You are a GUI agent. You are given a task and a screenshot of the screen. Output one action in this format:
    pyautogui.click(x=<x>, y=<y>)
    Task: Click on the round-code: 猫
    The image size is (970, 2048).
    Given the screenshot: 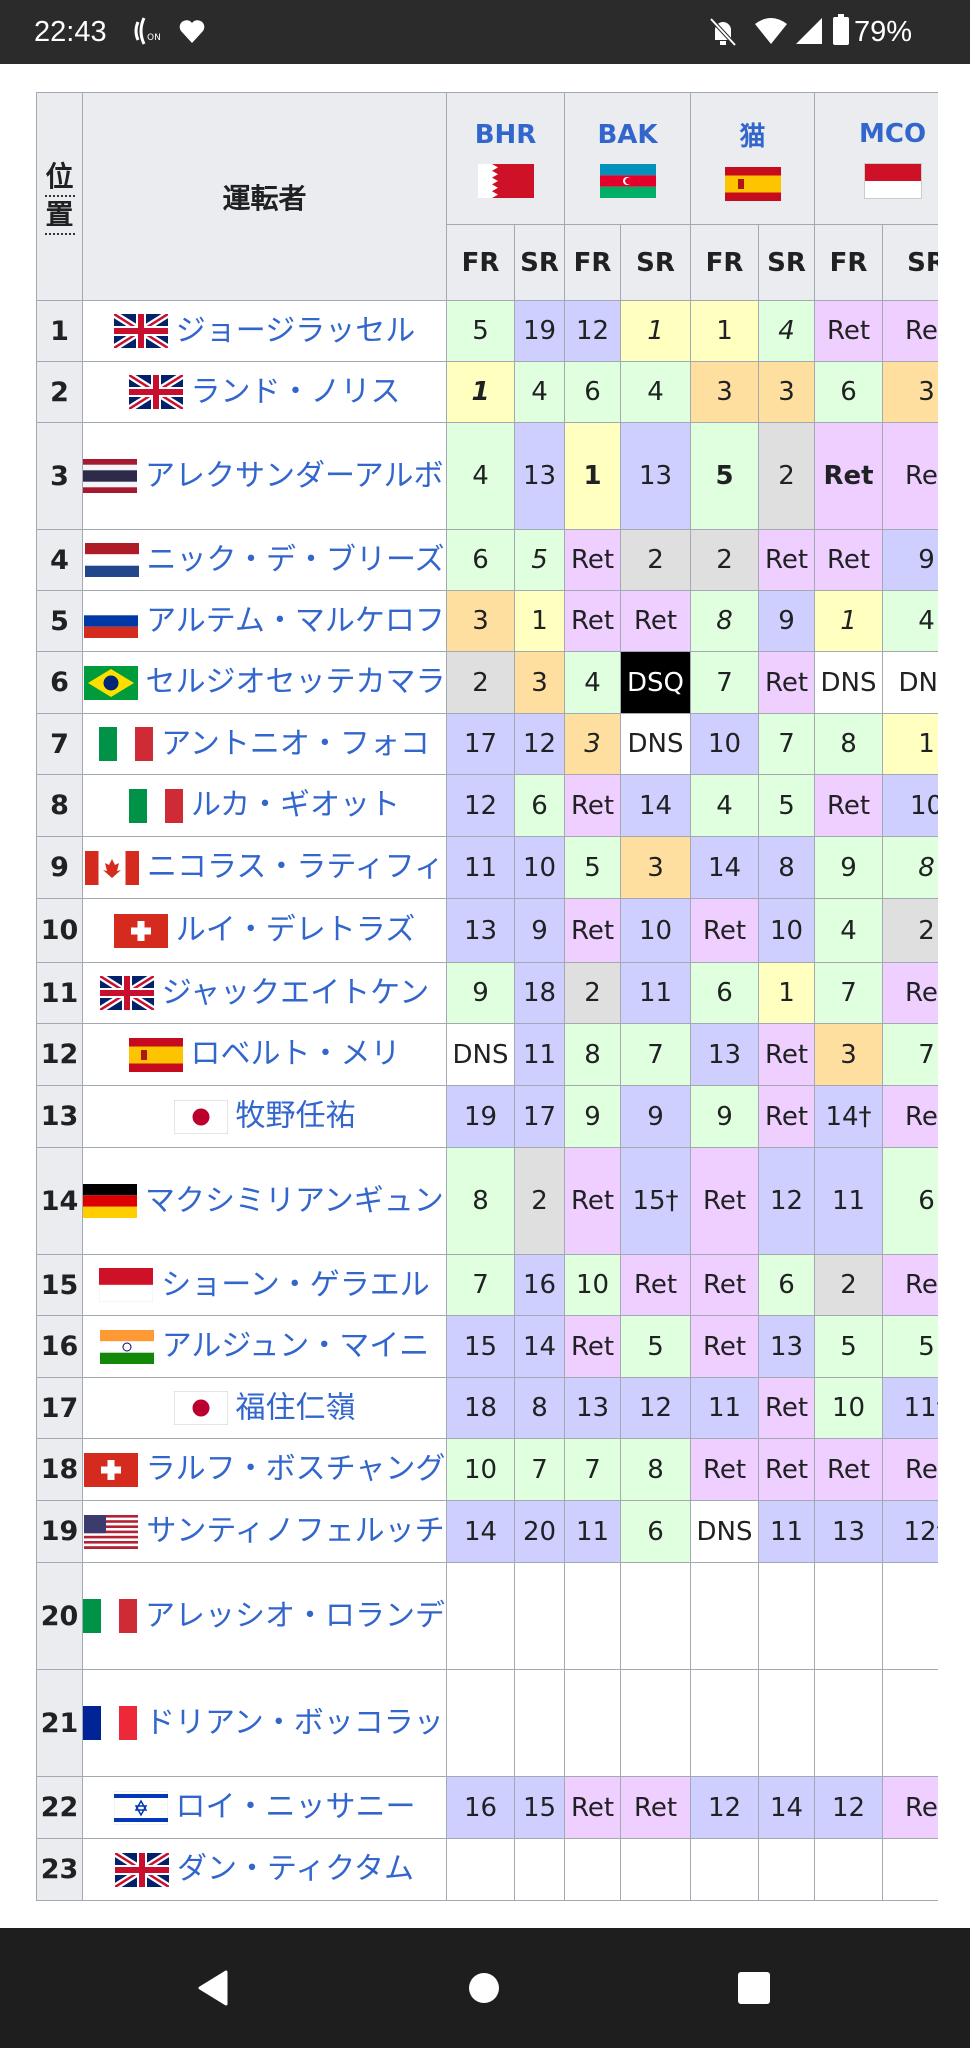 What is the action you would take?
    pyautogui.click(x=753, y=137)
    